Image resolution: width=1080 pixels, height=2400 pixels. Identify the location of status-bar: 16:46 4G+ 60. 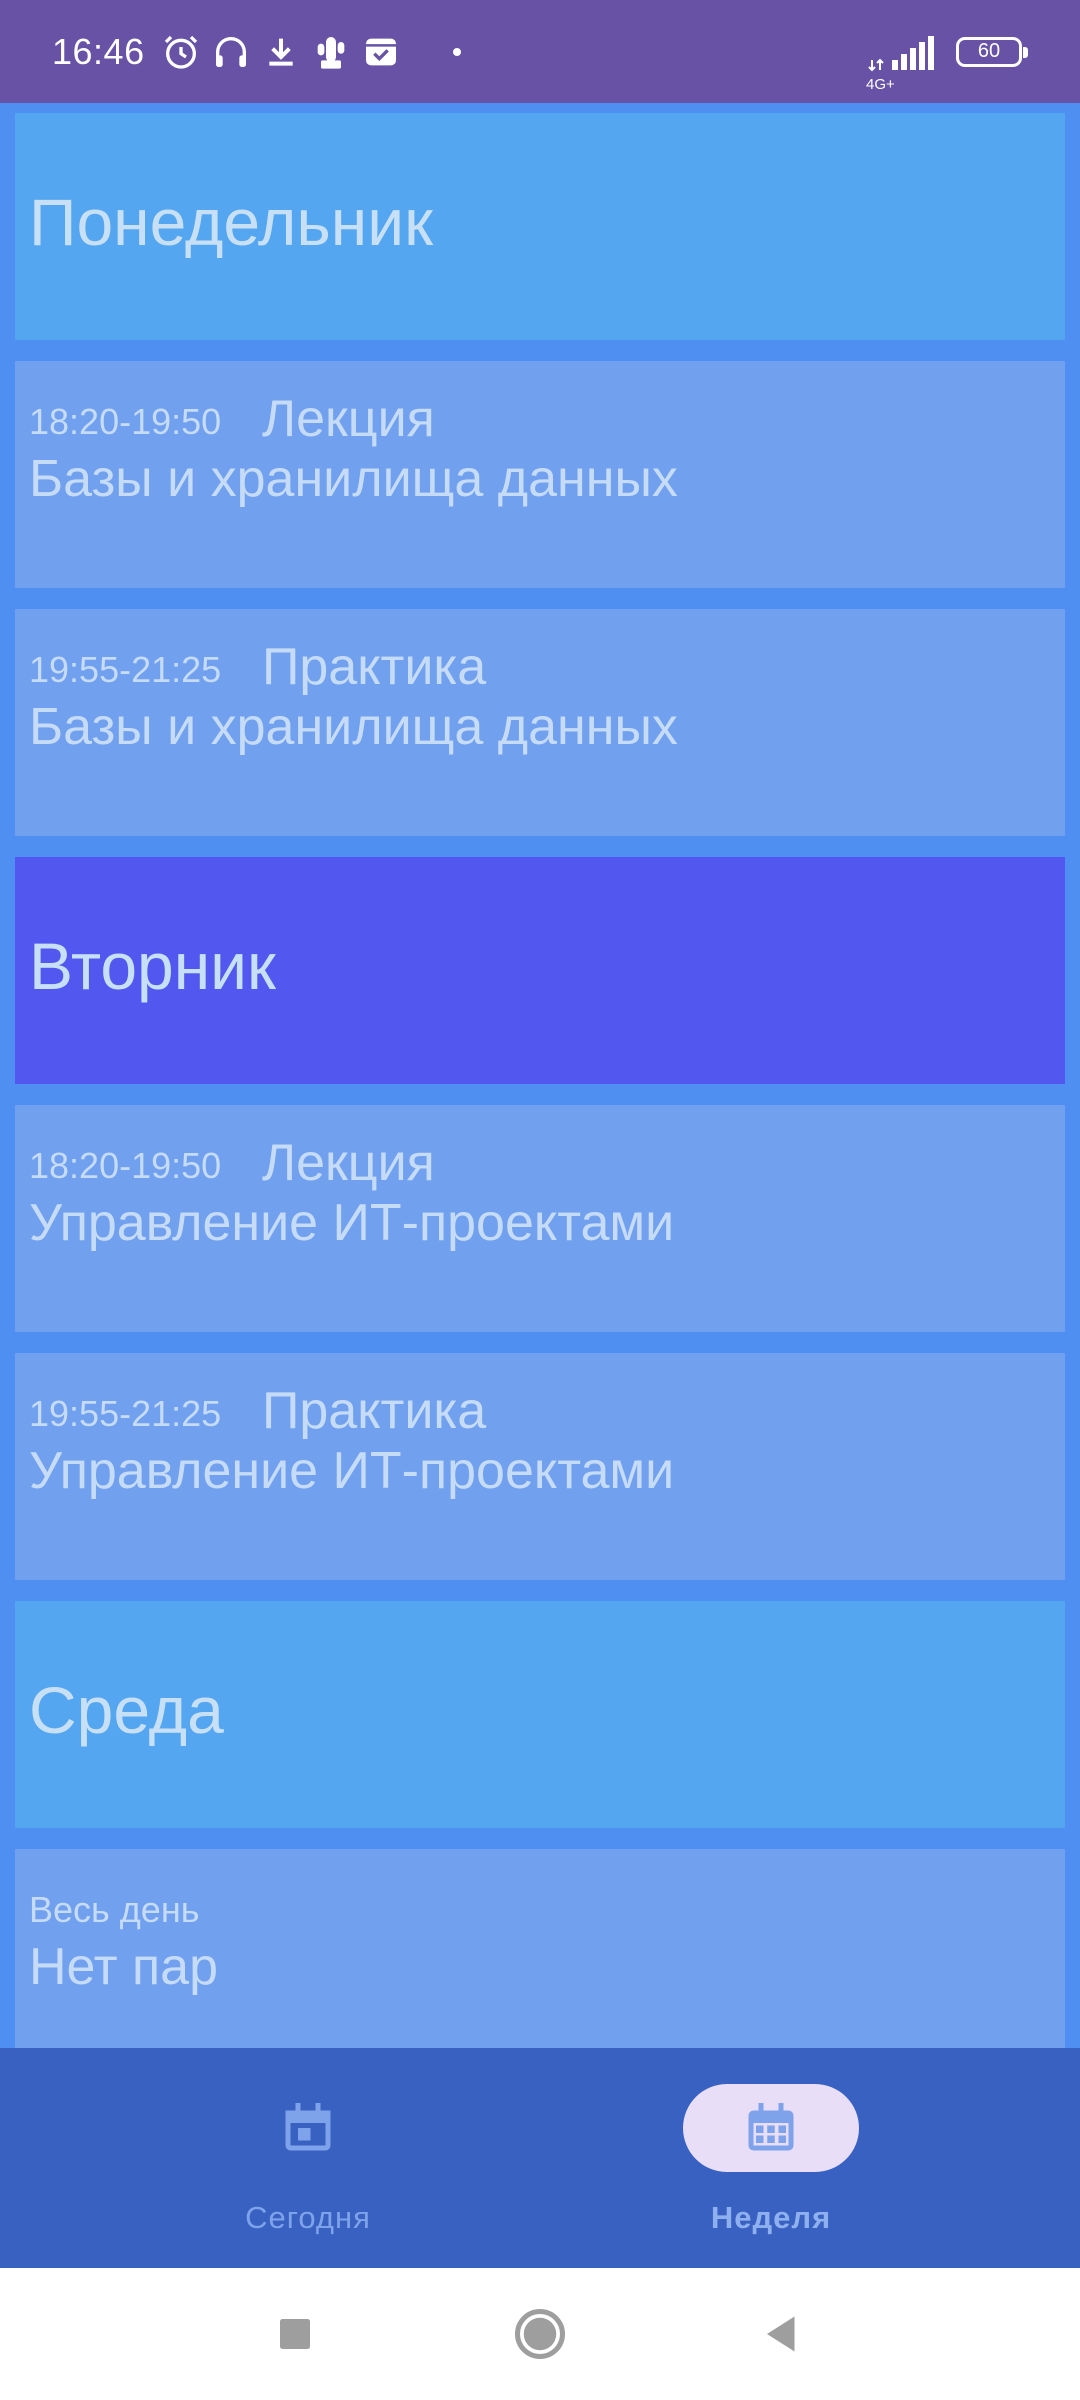
(540, 51).